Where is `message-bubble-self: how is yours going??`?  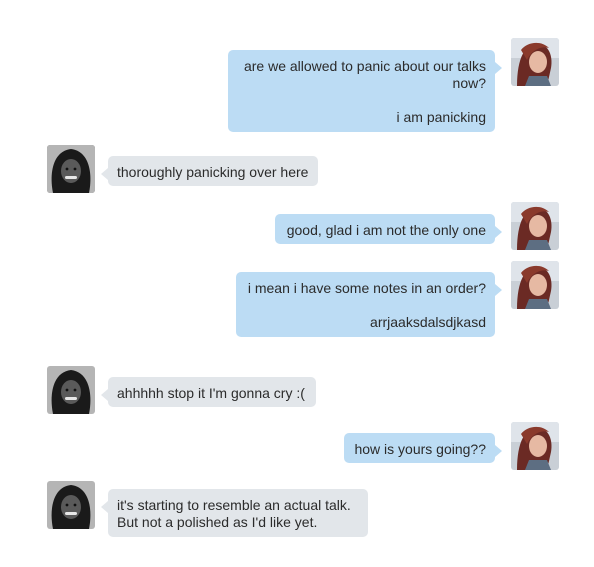
message-bubble-self: how is yours going?? is located at coordinates (423, 448).